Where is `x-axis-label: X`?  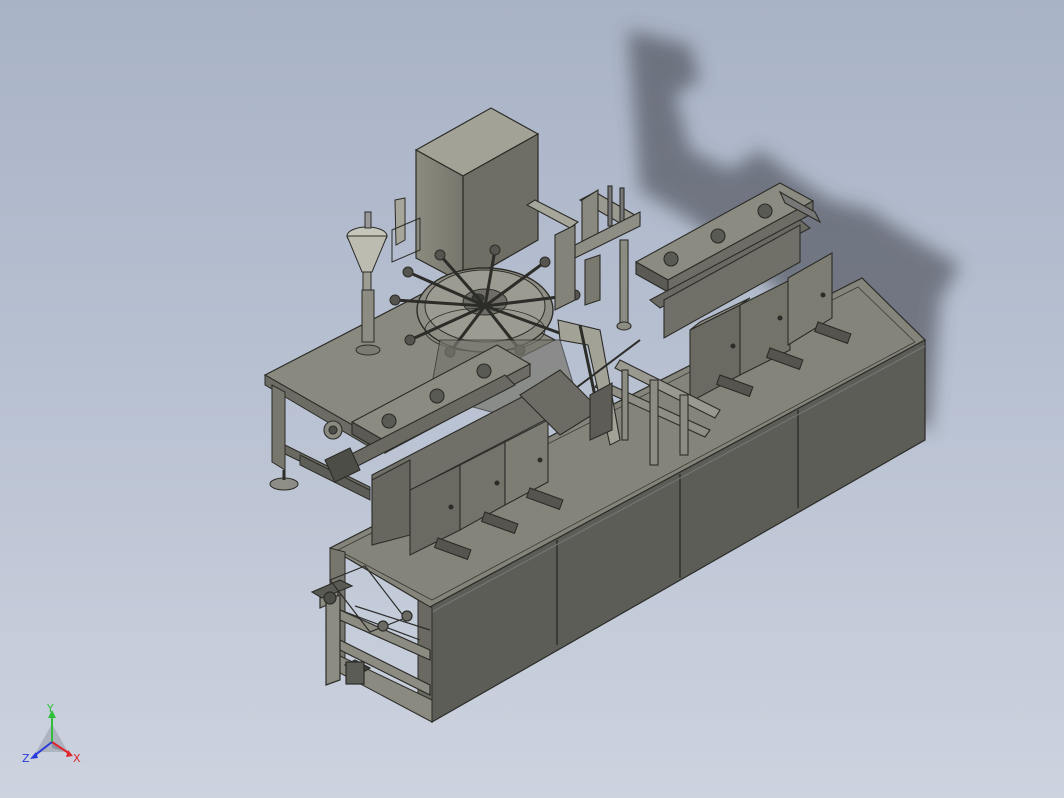
x-axis-label: X is located at coordinates (77, 758).